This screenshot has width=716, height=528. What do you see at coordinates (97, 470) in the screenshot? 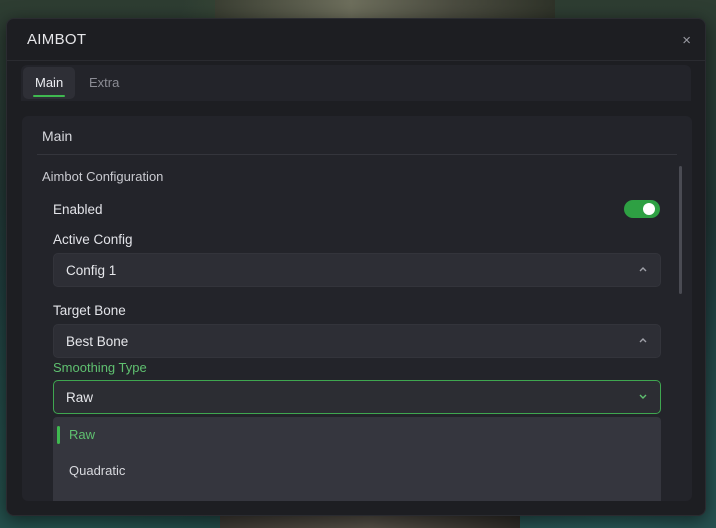
I see `option-label: Quadratic` at bounding box center [97, 470].